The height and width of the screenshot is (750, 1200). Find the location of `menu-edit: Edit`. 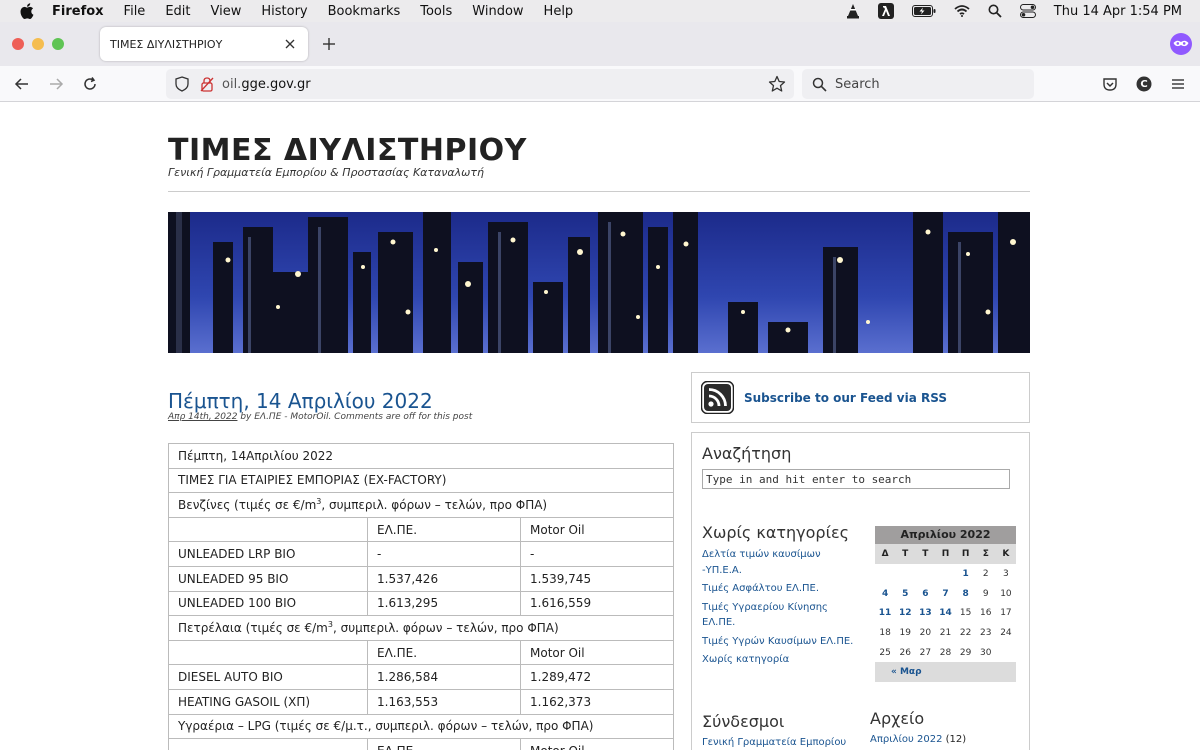

menu-edit: Edit is located at coordinates (177, 11).